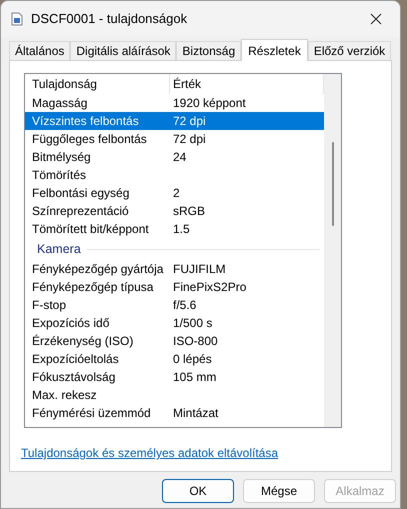 This screenshot has height=509, width=407. I want to click on property-row: Fókusztávolság 105 mm, so click(174, 377).